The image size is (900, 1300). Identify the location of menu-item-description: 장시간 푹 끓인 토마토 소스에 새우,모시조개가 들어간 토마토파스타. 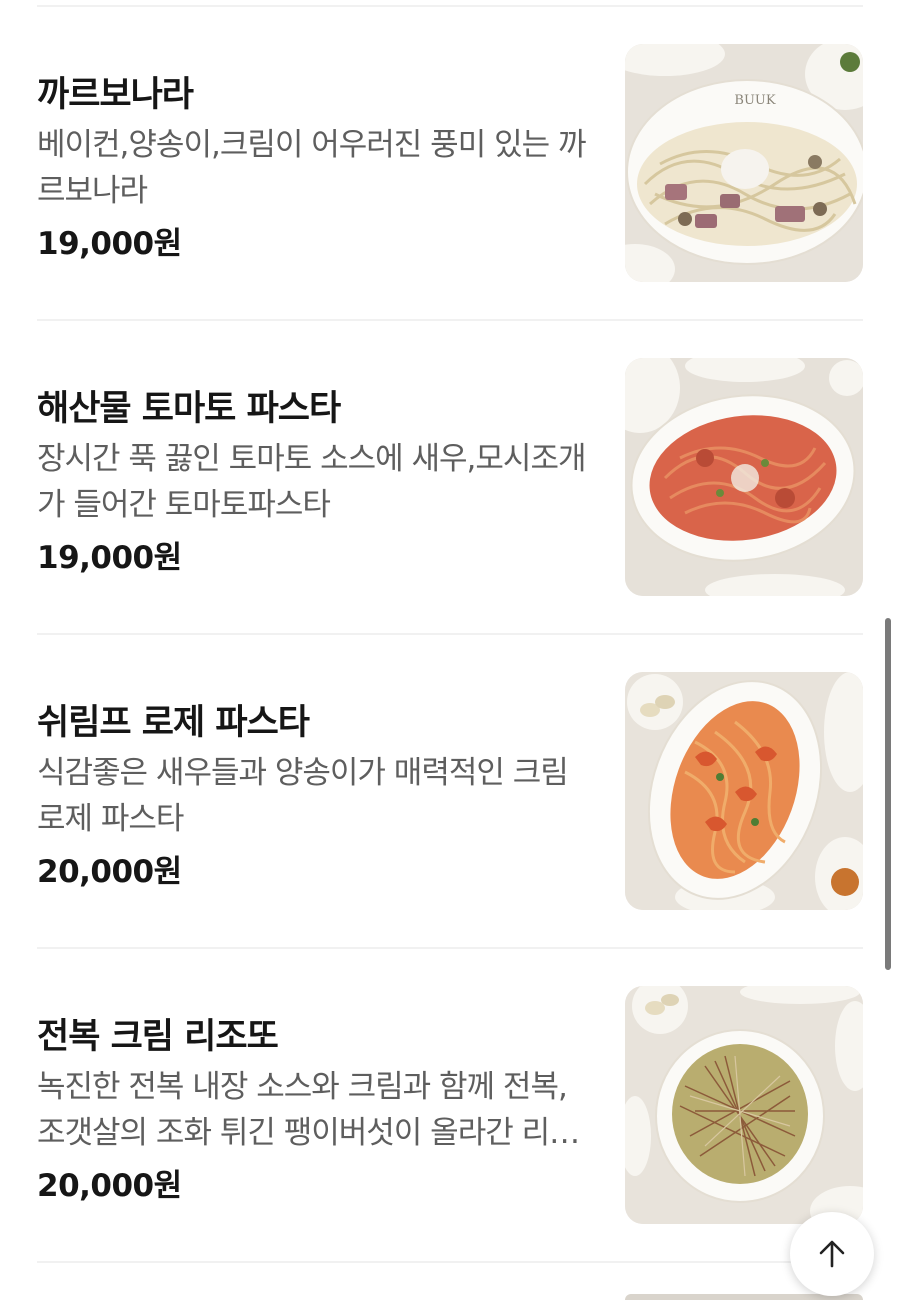
(311, 482).